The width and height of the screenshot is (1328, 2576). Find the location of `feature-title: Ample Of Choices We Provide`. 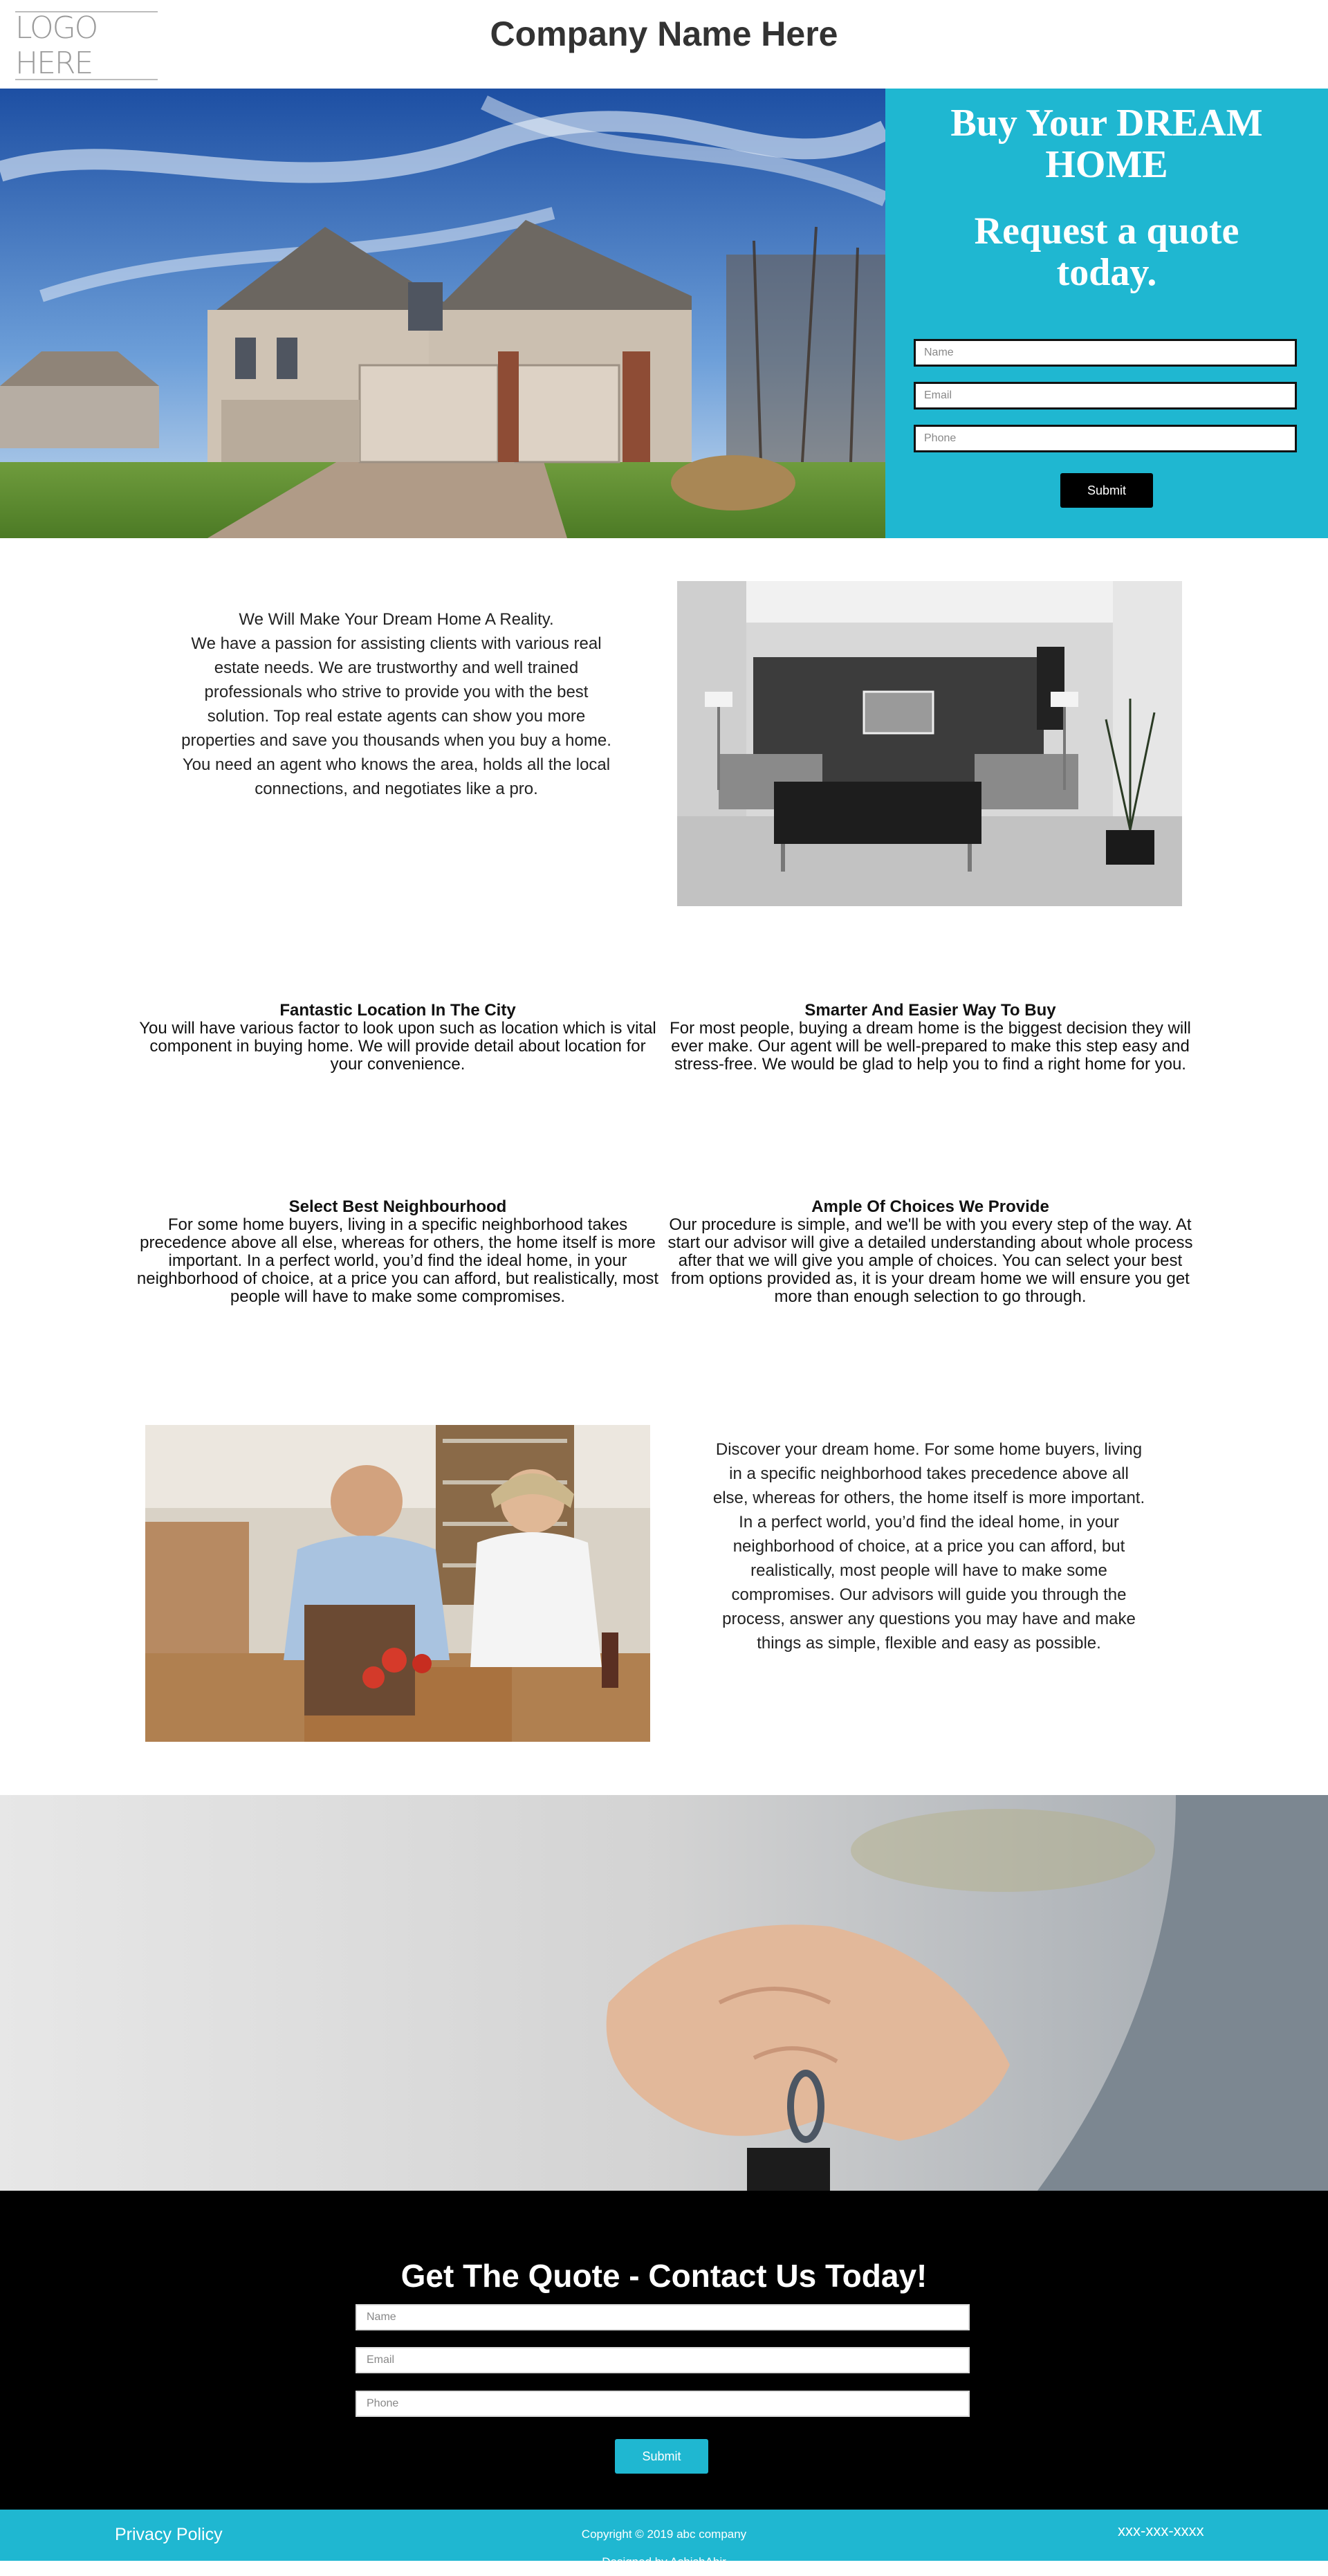

feature-title: Ample Of Choices We Provide is located at coordinates (930, 1206).